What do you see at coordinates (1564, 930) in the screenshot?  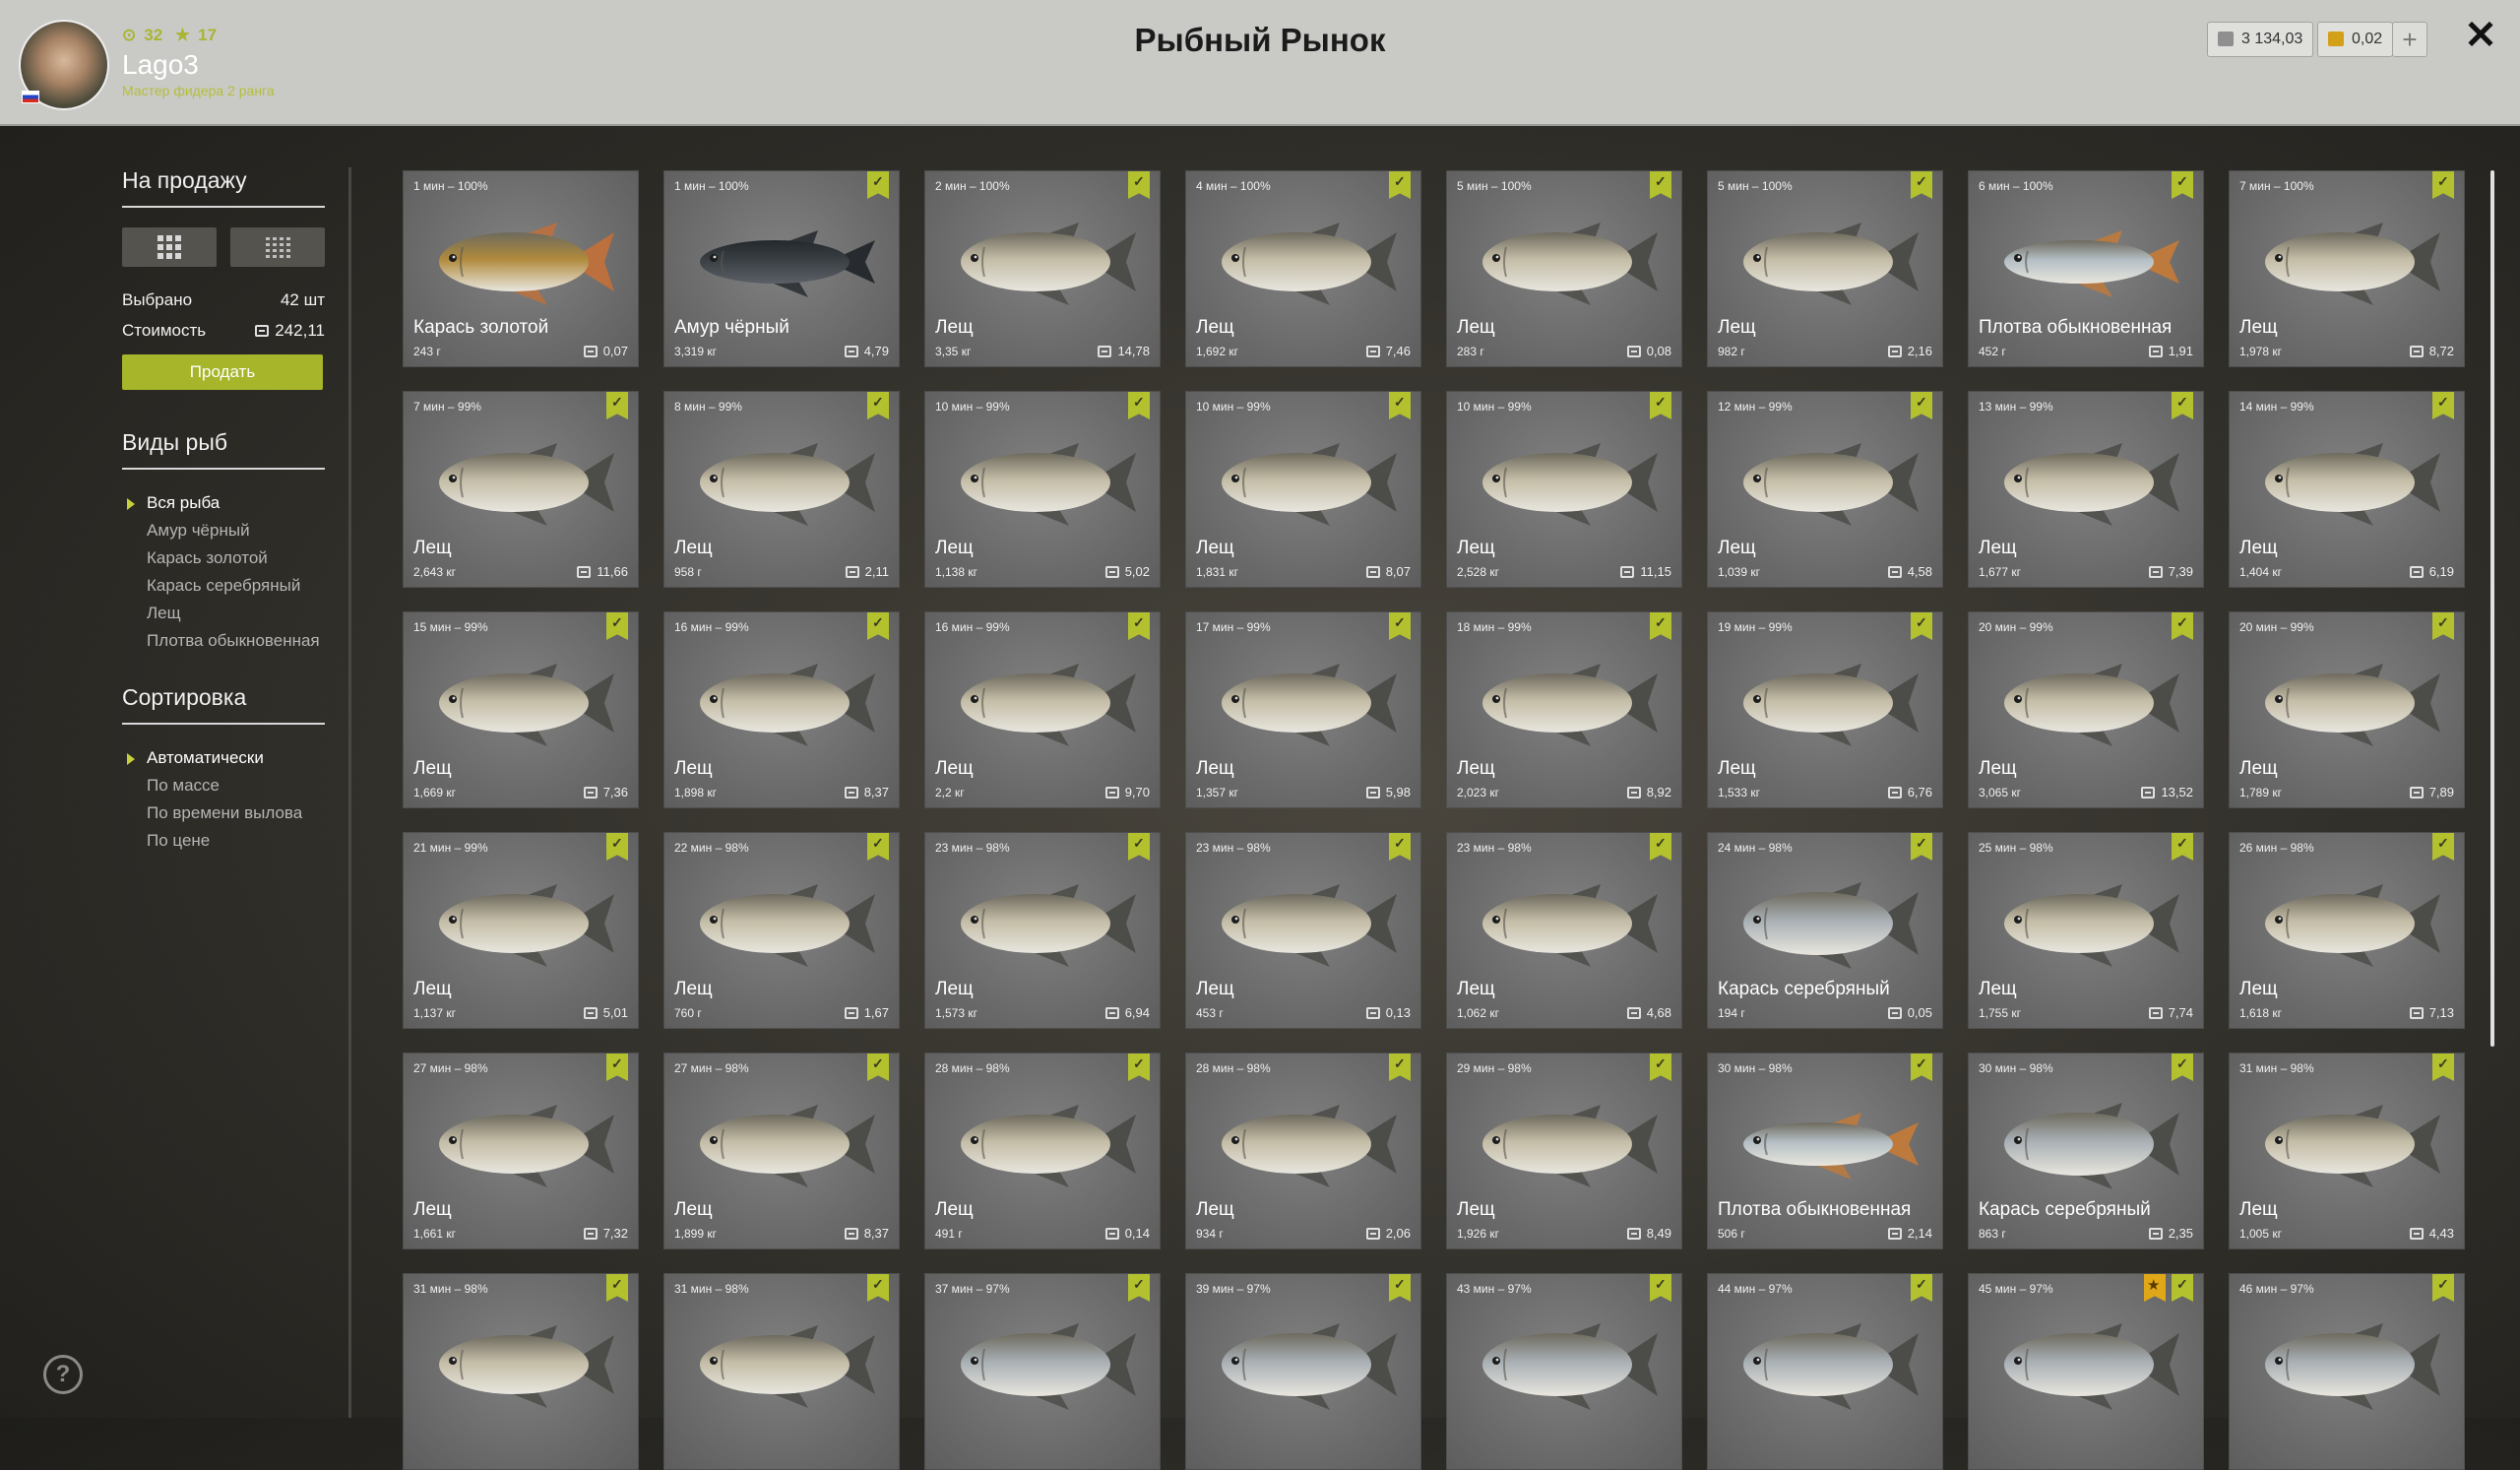 I see `fish-card: 23 мин – 98% Лещ 1,062 кг 4,68` at bounding box center [1564, 930].